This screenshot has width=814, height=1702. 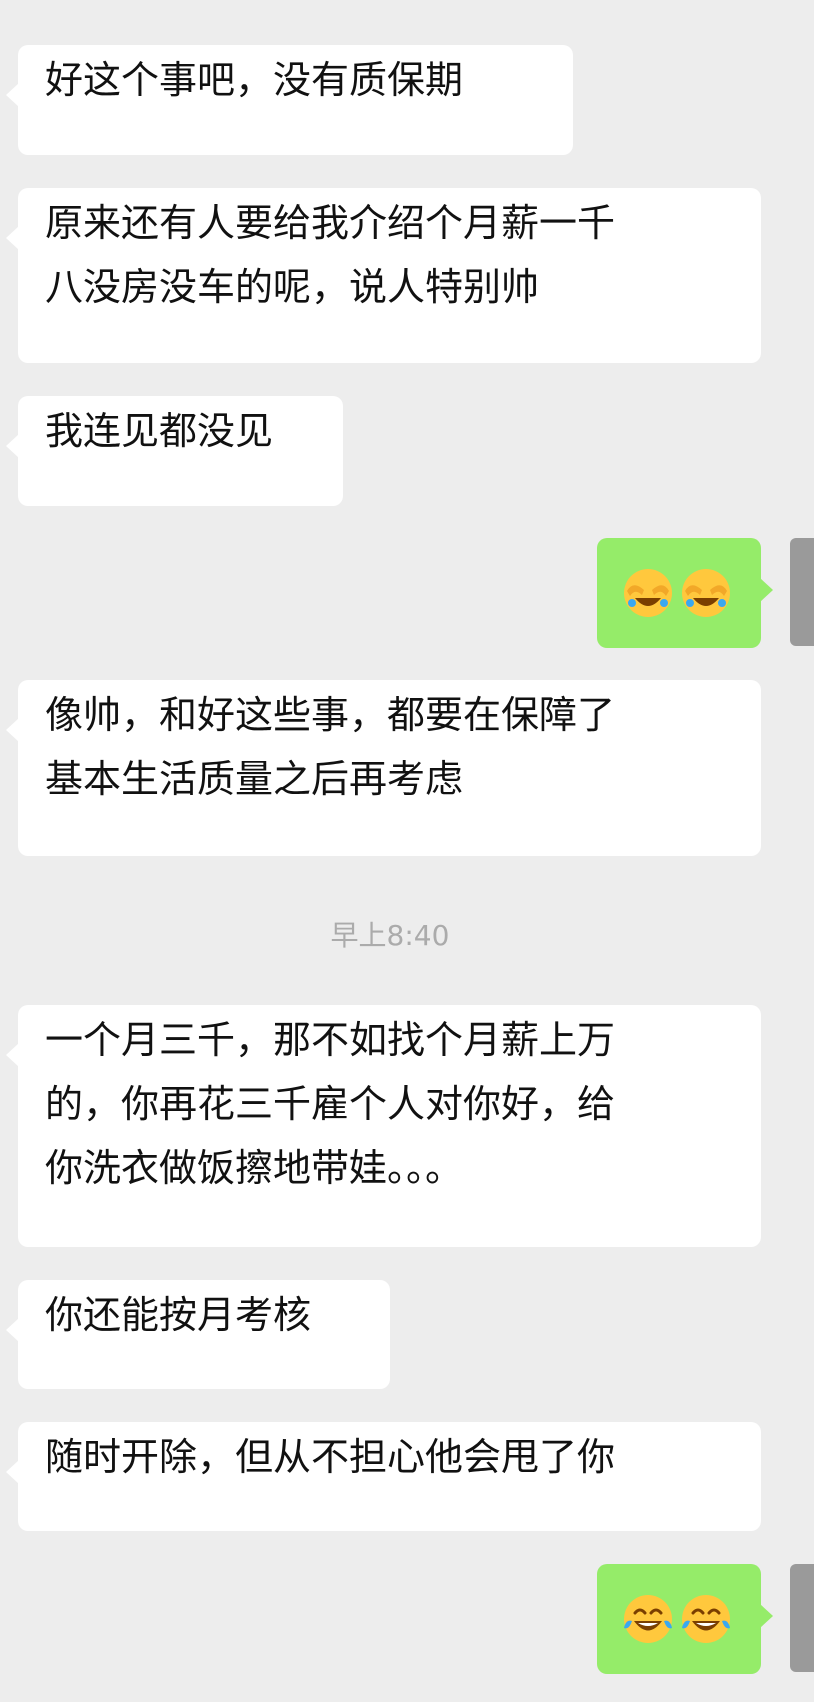 I want to click on message-timestamp: 早上8:40, so click(x=390, y=935).